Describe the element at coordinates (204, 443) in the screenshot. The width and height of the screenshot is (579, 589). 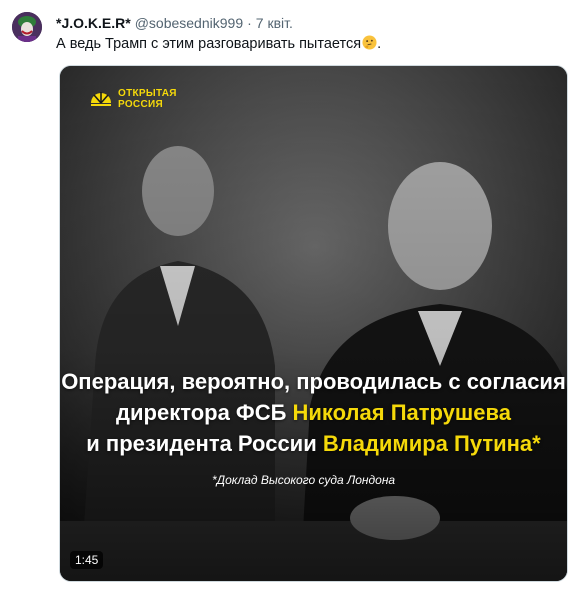
I see `caption-line-3-prefix: и президента России` at that location.